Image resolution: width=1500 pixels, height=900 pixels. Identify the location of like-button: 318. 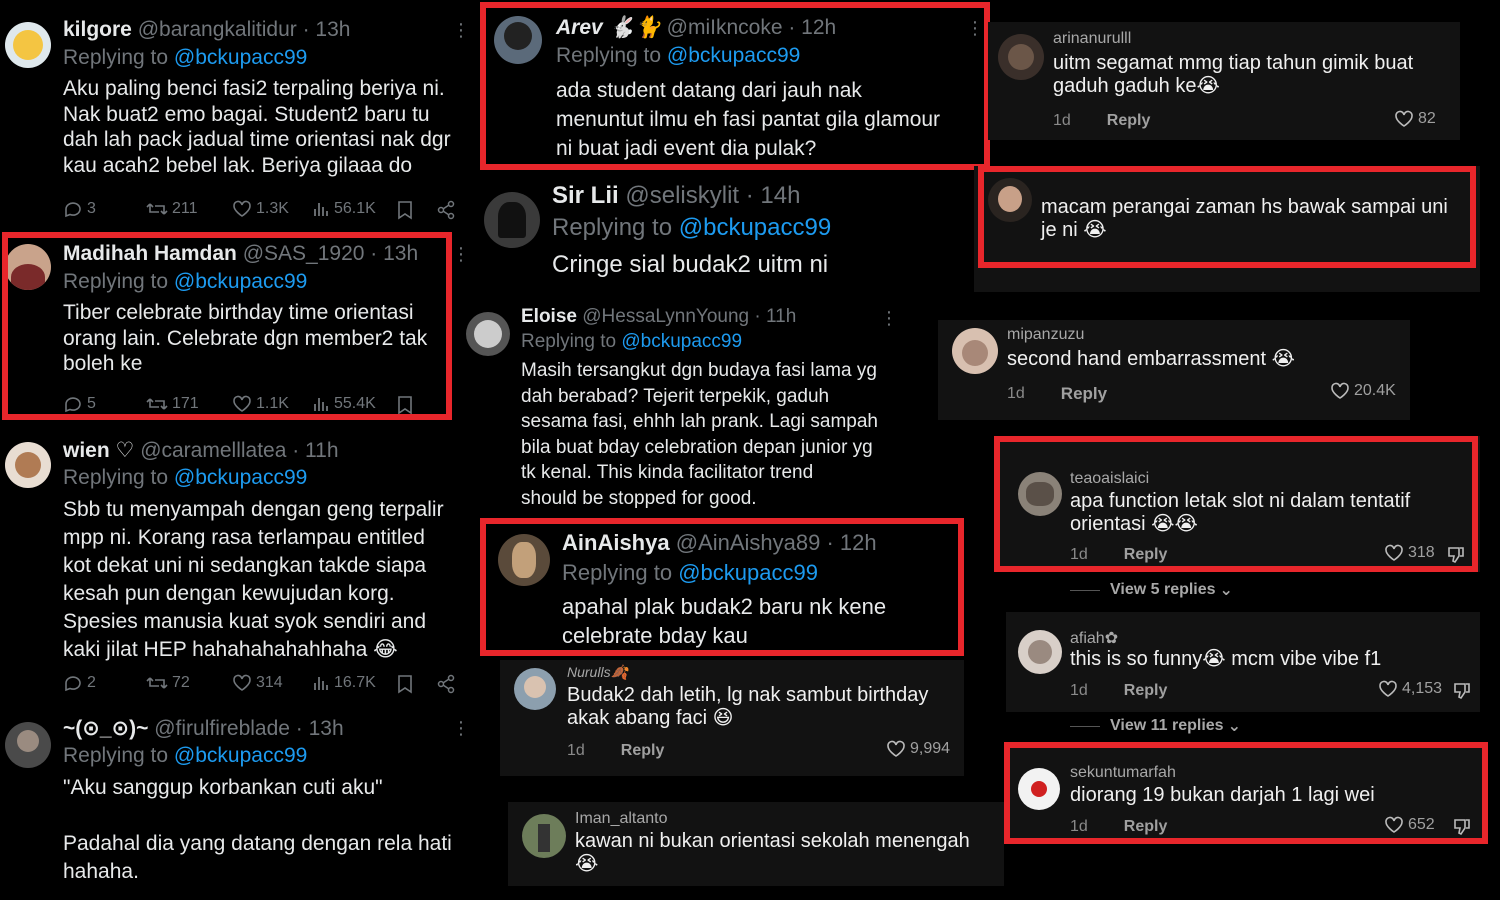
(1409, 553).